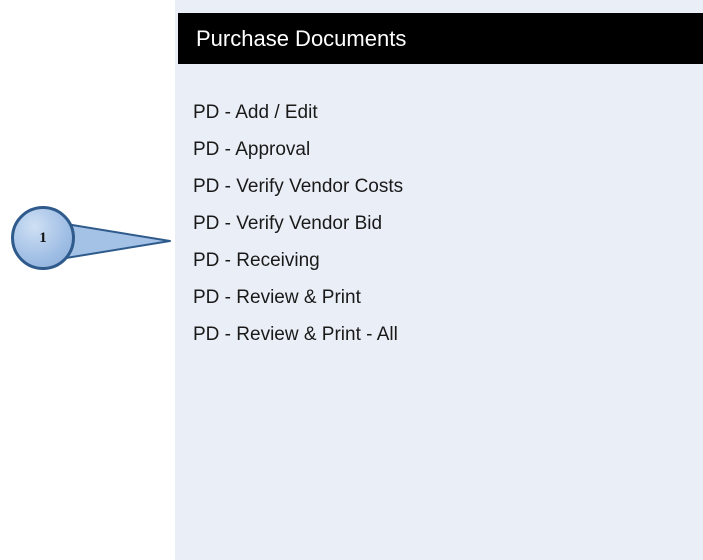 The image size is (703, 560). Describe the element at coordinates (298, 149) in the screenshot. I see `menu-item-pd-approval: PD - Approval` at that location.